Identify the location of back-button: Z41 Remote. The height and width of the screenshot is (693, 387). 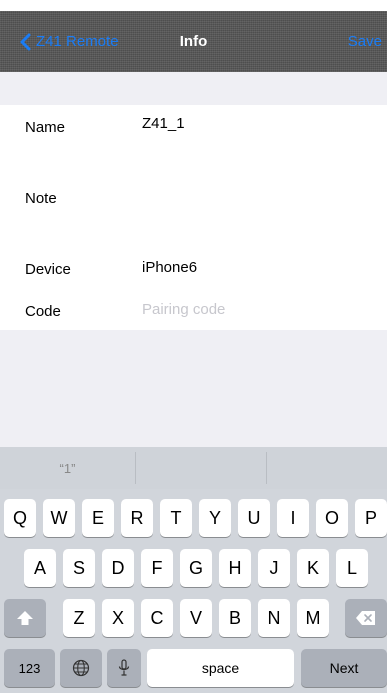
(68, 41).